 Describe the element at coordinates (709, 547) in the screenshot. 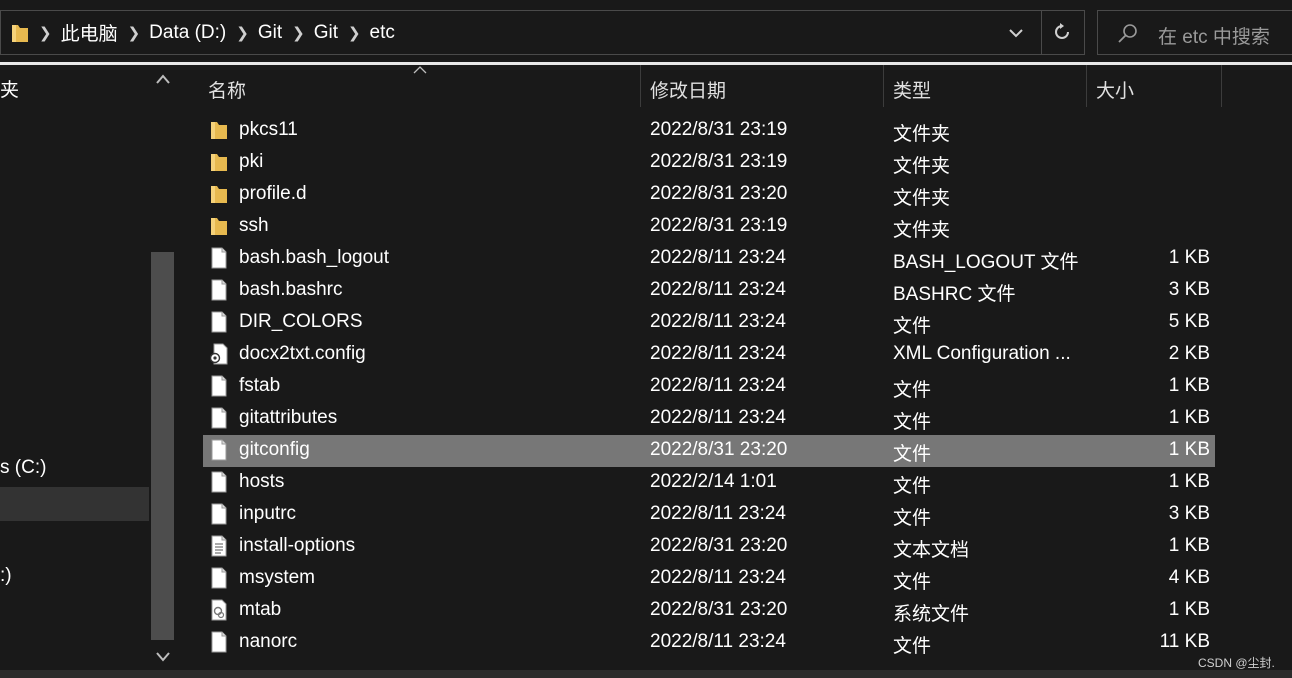

I see `table-row: install-options 2022/8/31 23:20 文本文档 1 KB` at that location.